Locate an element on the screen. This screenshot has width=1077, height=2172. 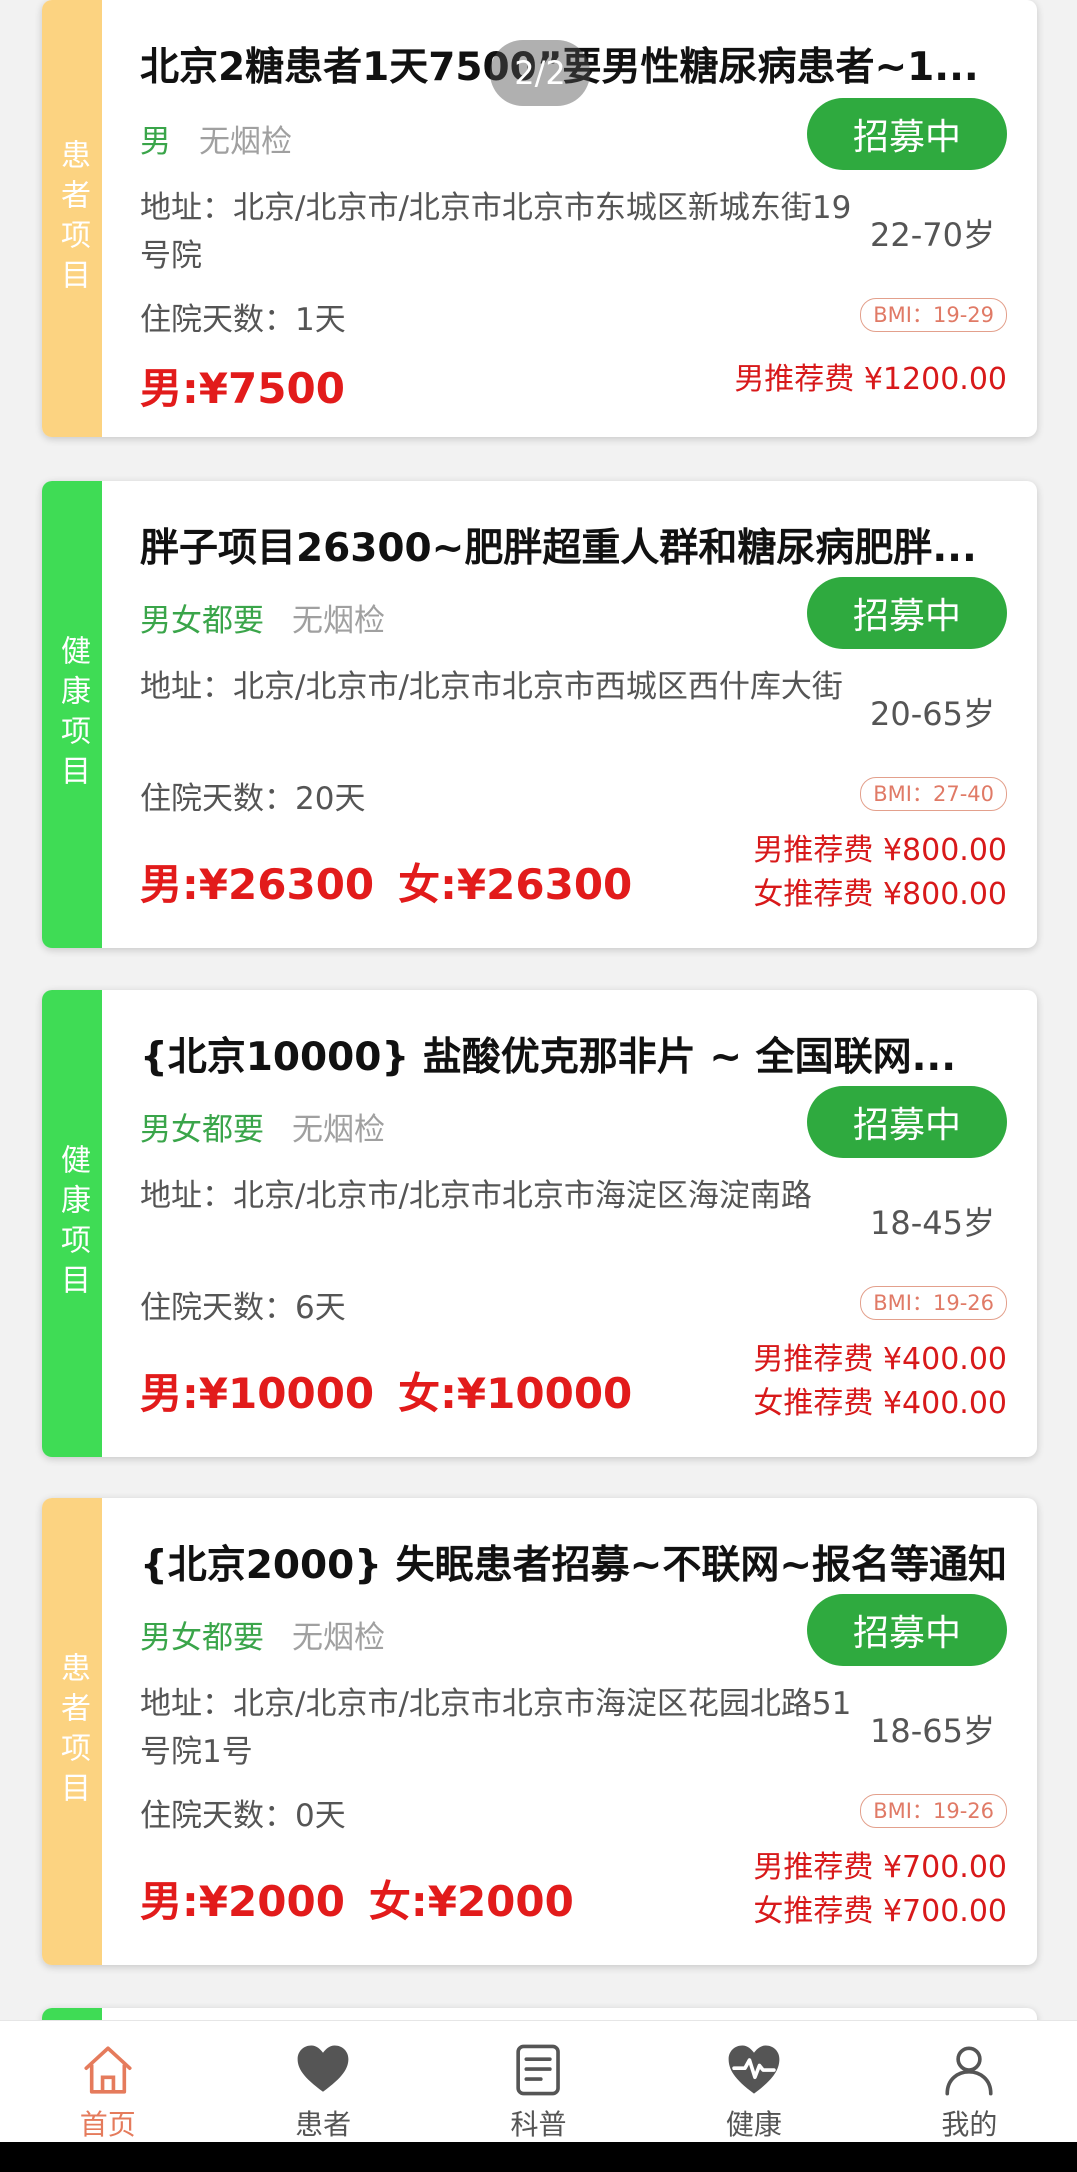
heart-icon is located at coordinates (323, 2068).